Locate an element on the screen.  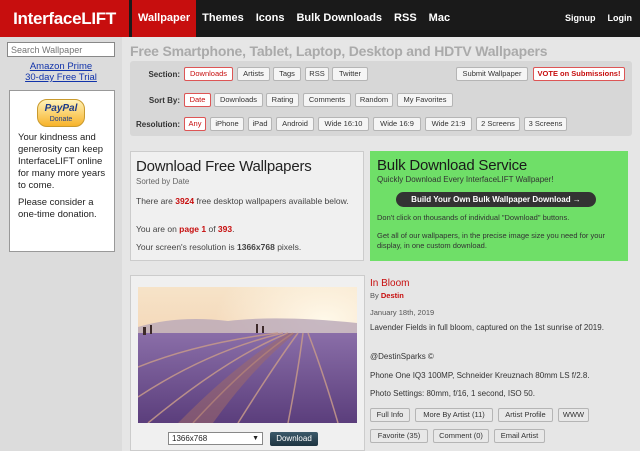
nav-icons: Icons is located at coordinates (270, 18).